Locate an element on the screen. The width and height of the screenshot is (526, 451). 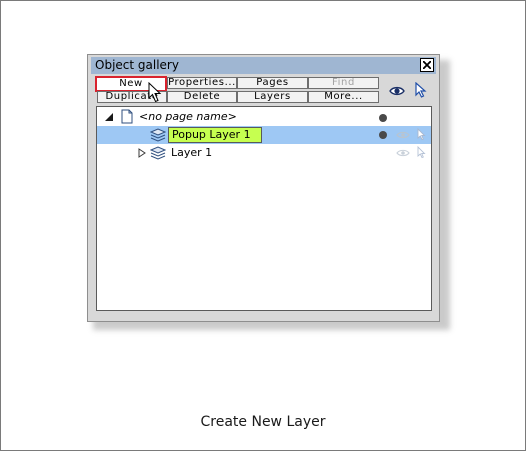
tree-row-page: <no page name> is located at coordinates (264, 117).